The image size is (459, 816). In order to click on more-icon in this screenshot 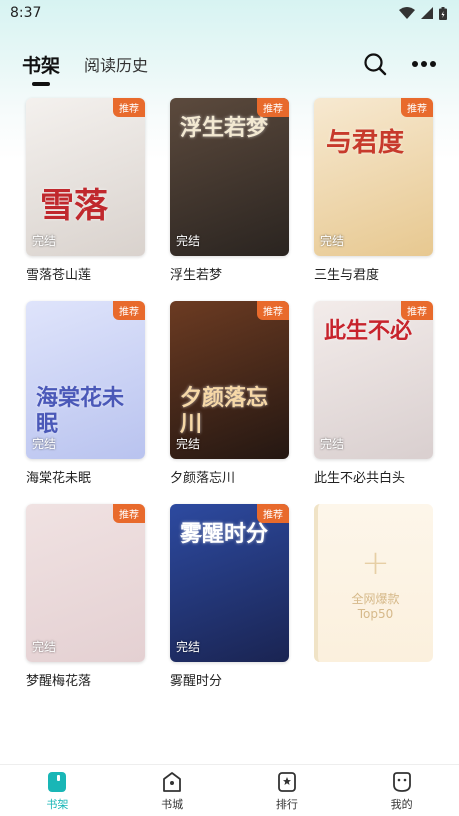, I will do `click(424, 64)`.